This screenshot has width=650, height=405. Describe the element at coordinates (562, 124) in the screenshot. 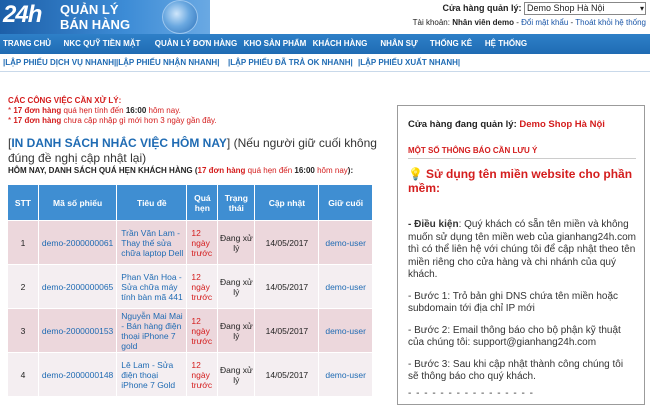

I see `managed-store-name: Demo Shop Hà Nội` at that location.